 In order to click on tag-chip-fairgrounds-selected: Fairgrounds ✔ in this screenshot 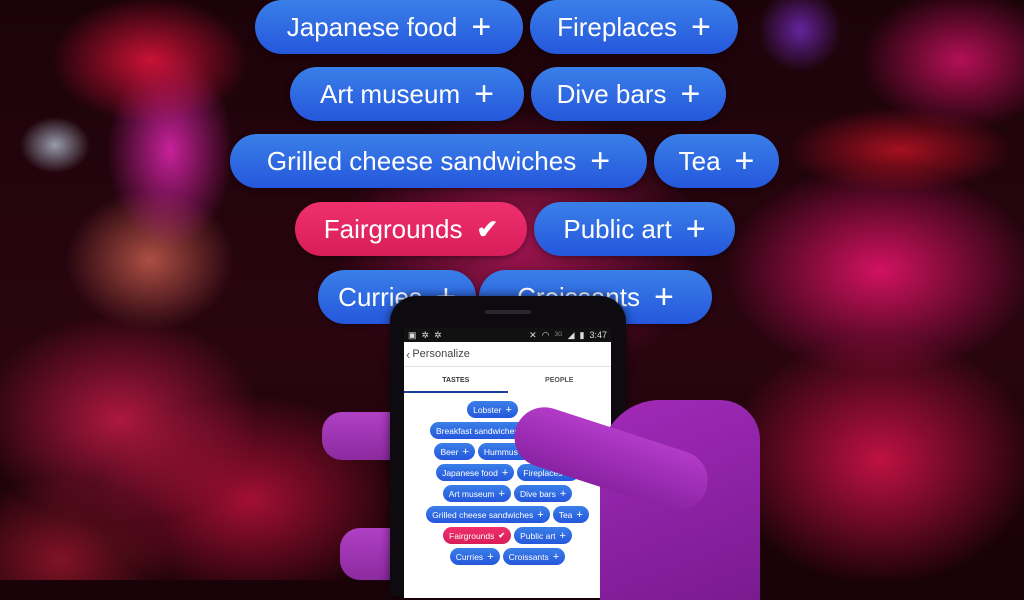, I will do `click(477, 535)`.